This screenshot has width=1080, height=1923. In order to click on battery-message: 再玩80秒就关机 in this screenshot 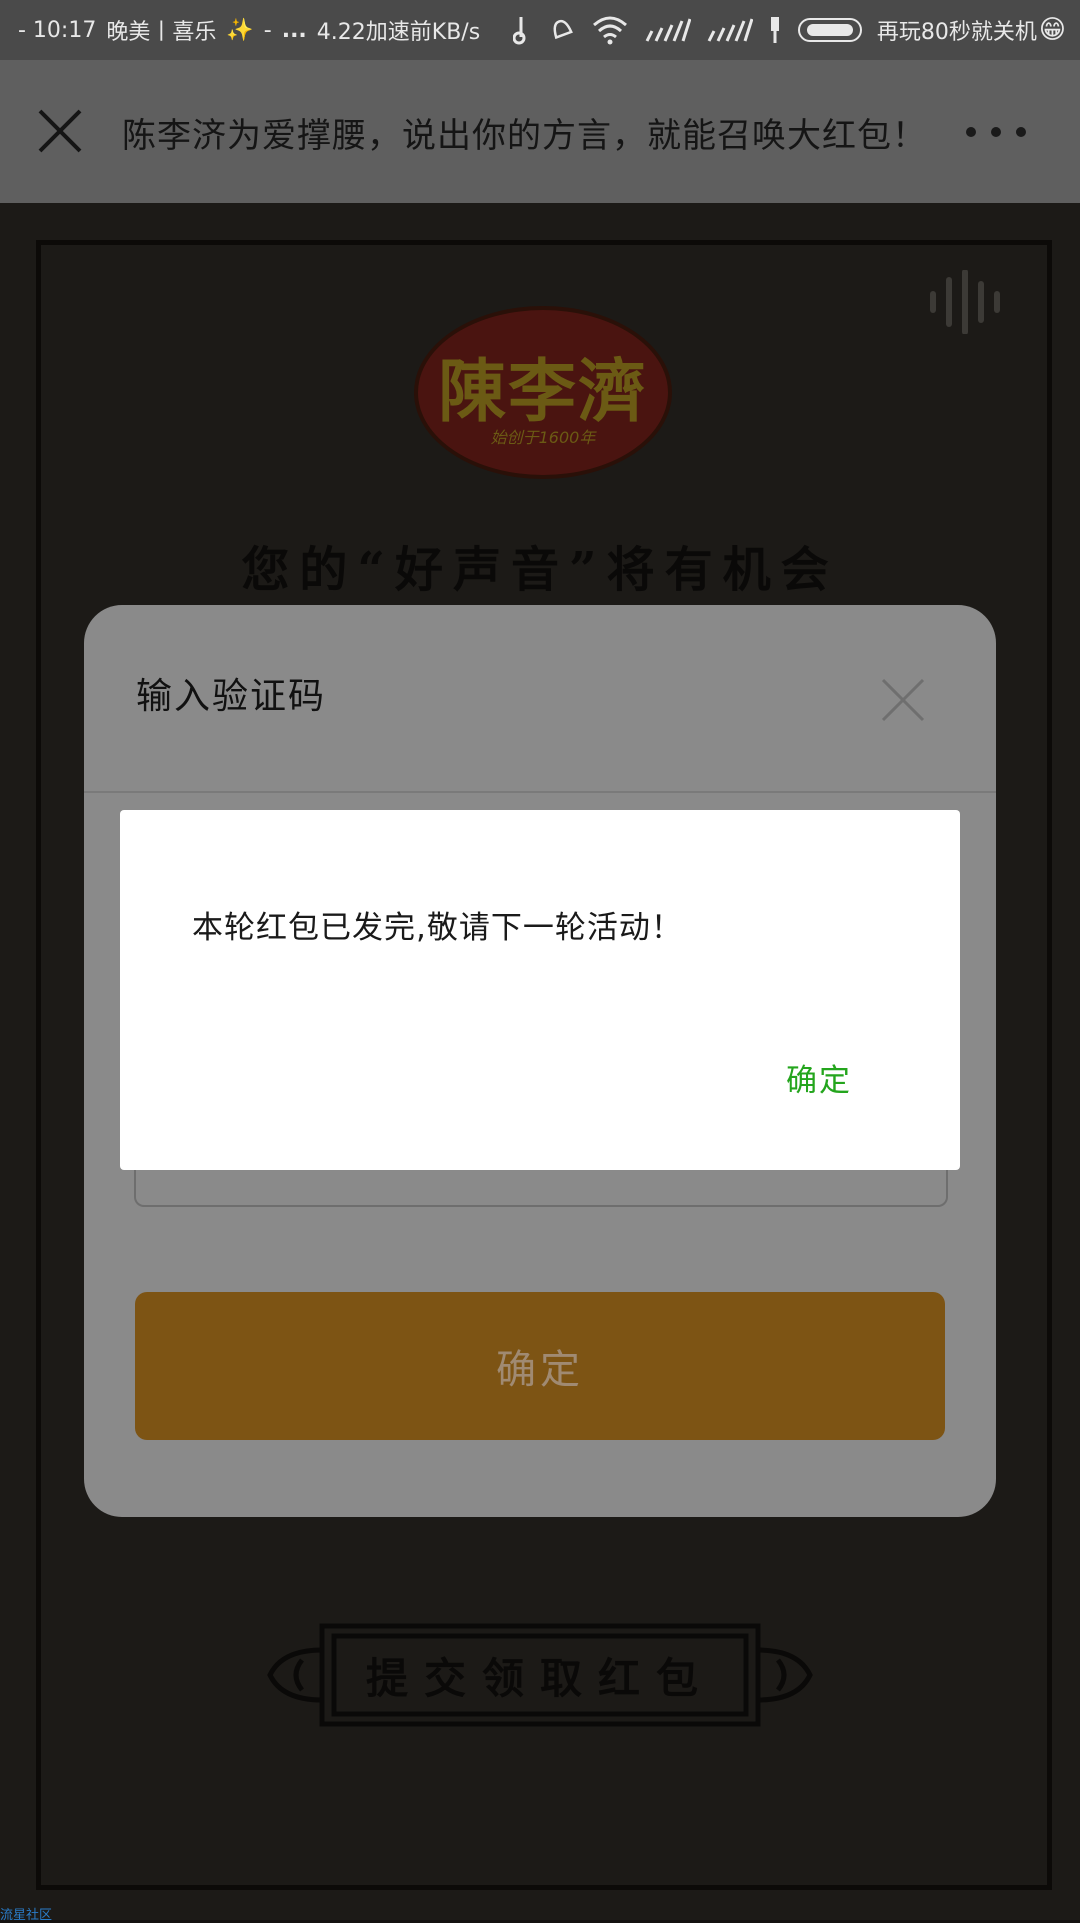, I will do `click(956, 32)`.